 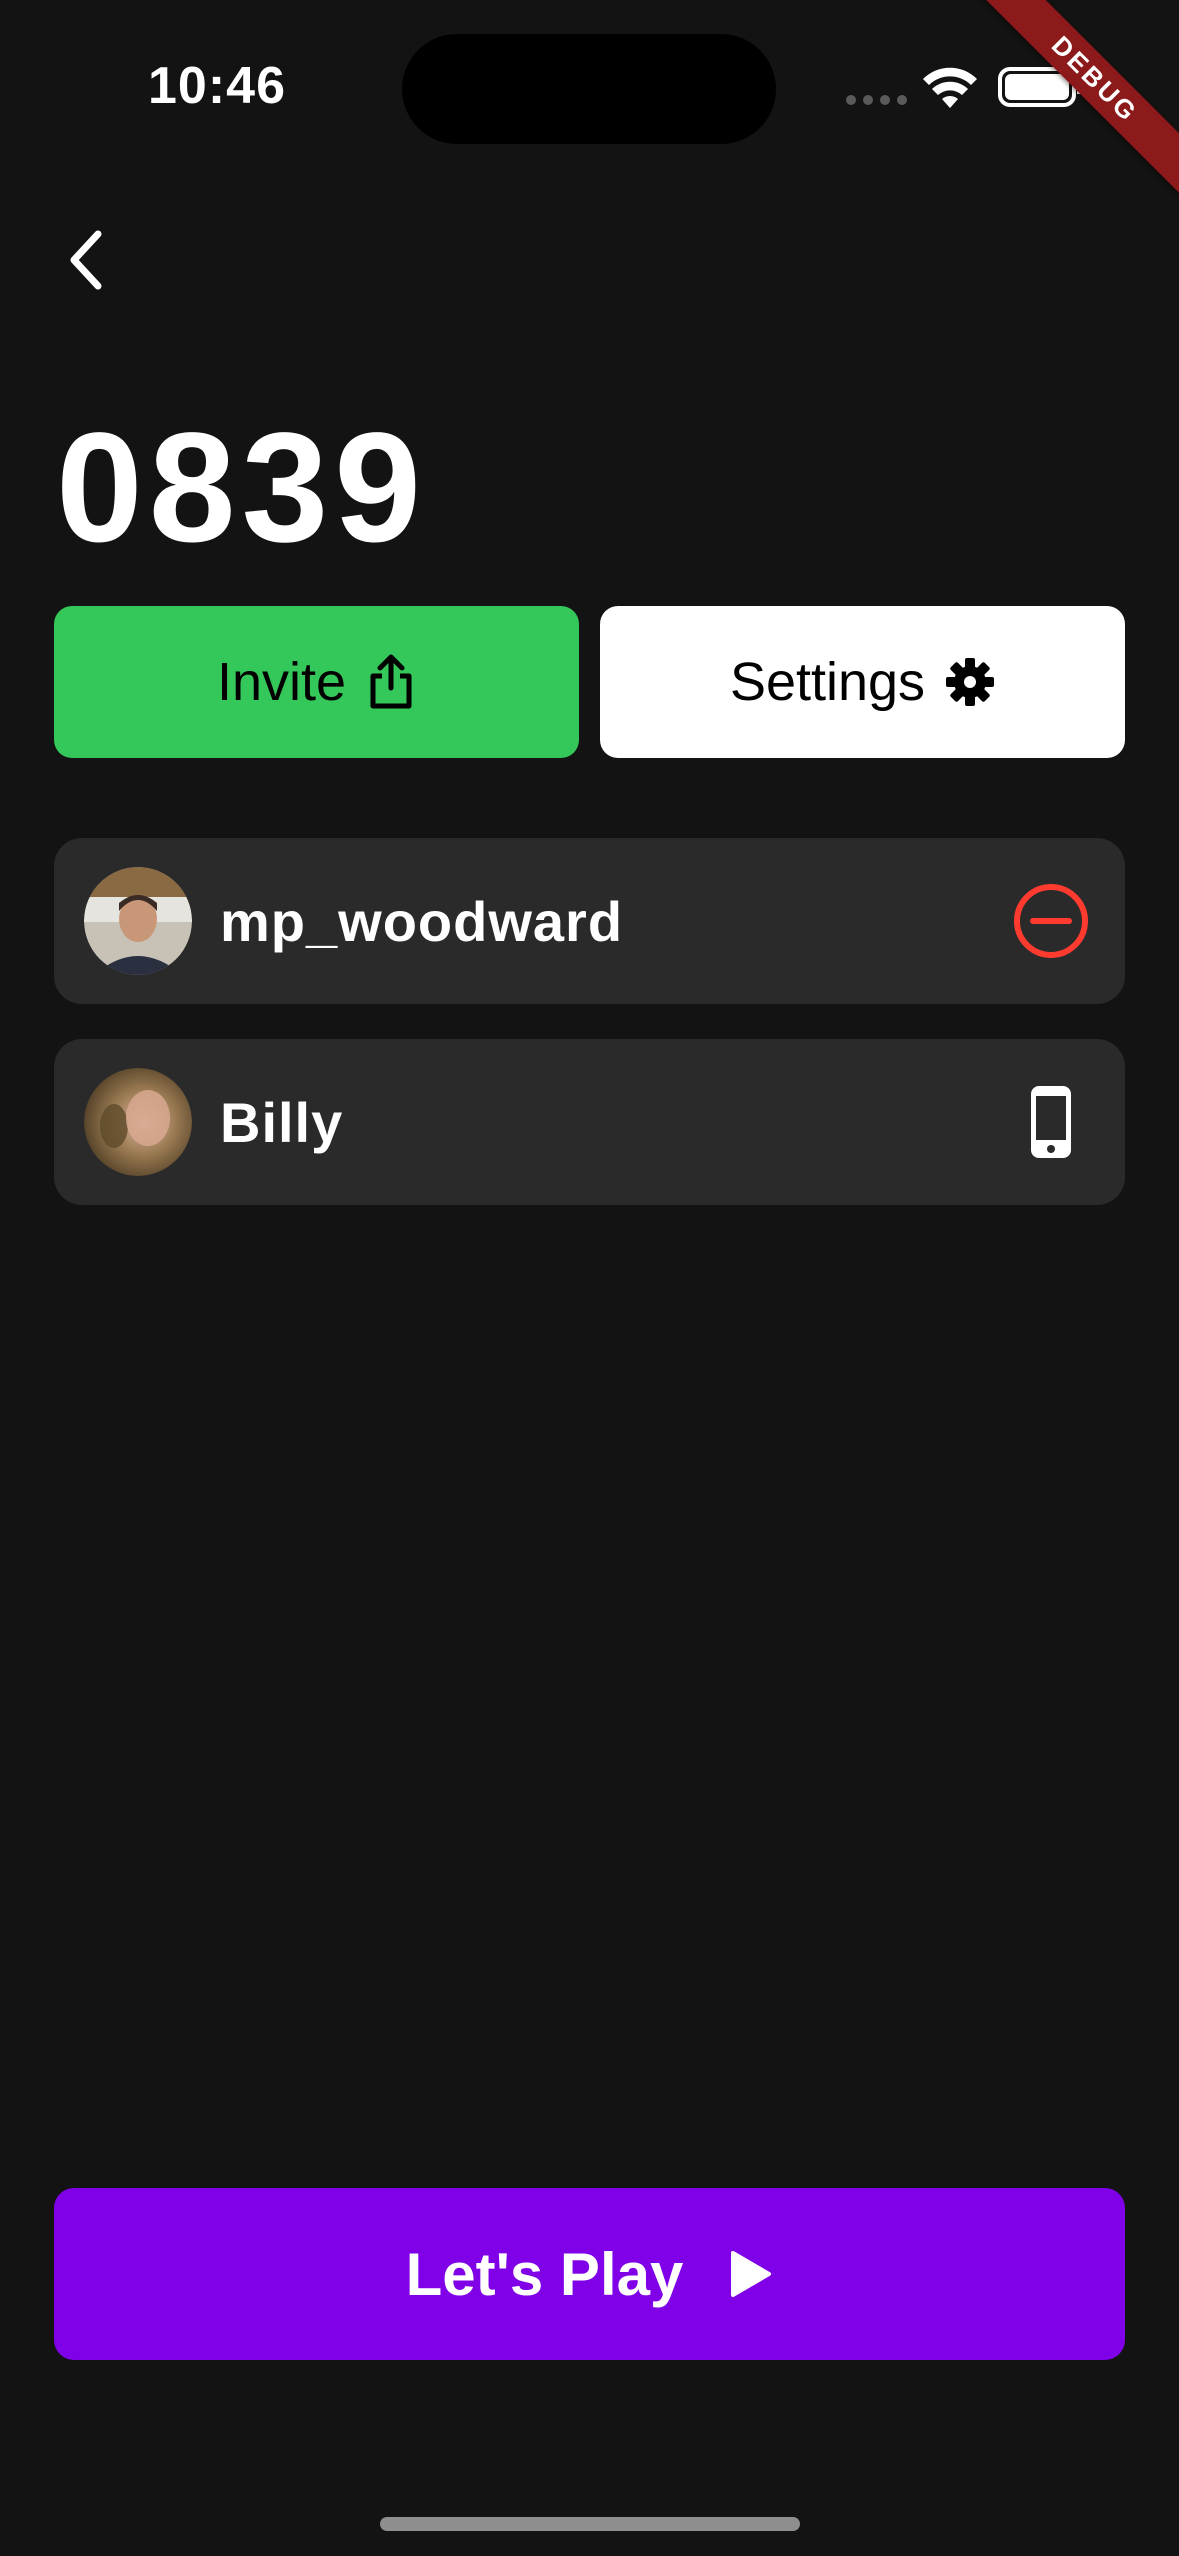 What do you see at coordinates (970, 682) in the screenshot?
I see `gear-icon` at bounding box center [970, 682].